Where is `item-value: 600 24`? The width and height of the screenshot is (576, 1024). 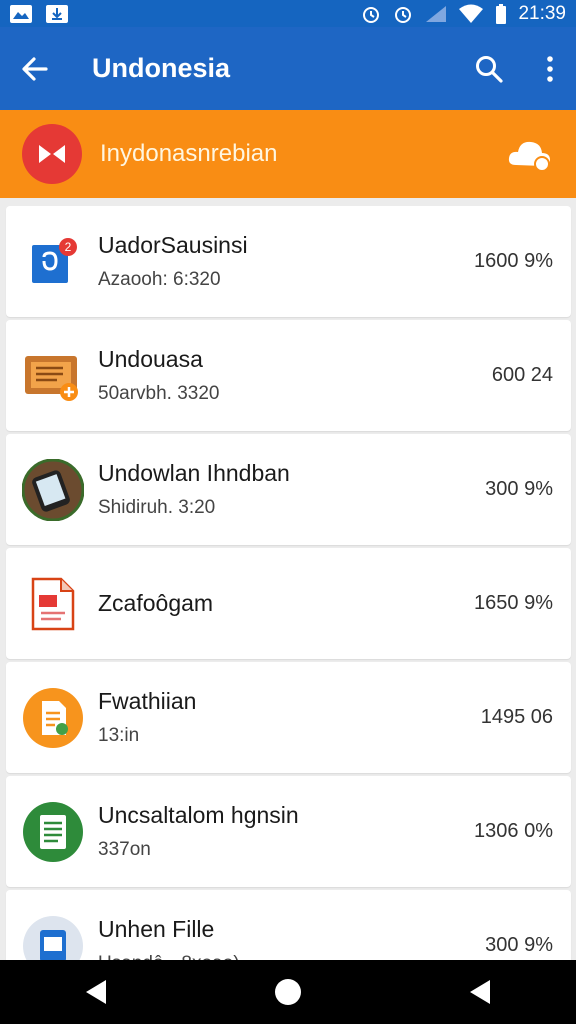 item-value: 600 24 is located at coordinates (522, 375).